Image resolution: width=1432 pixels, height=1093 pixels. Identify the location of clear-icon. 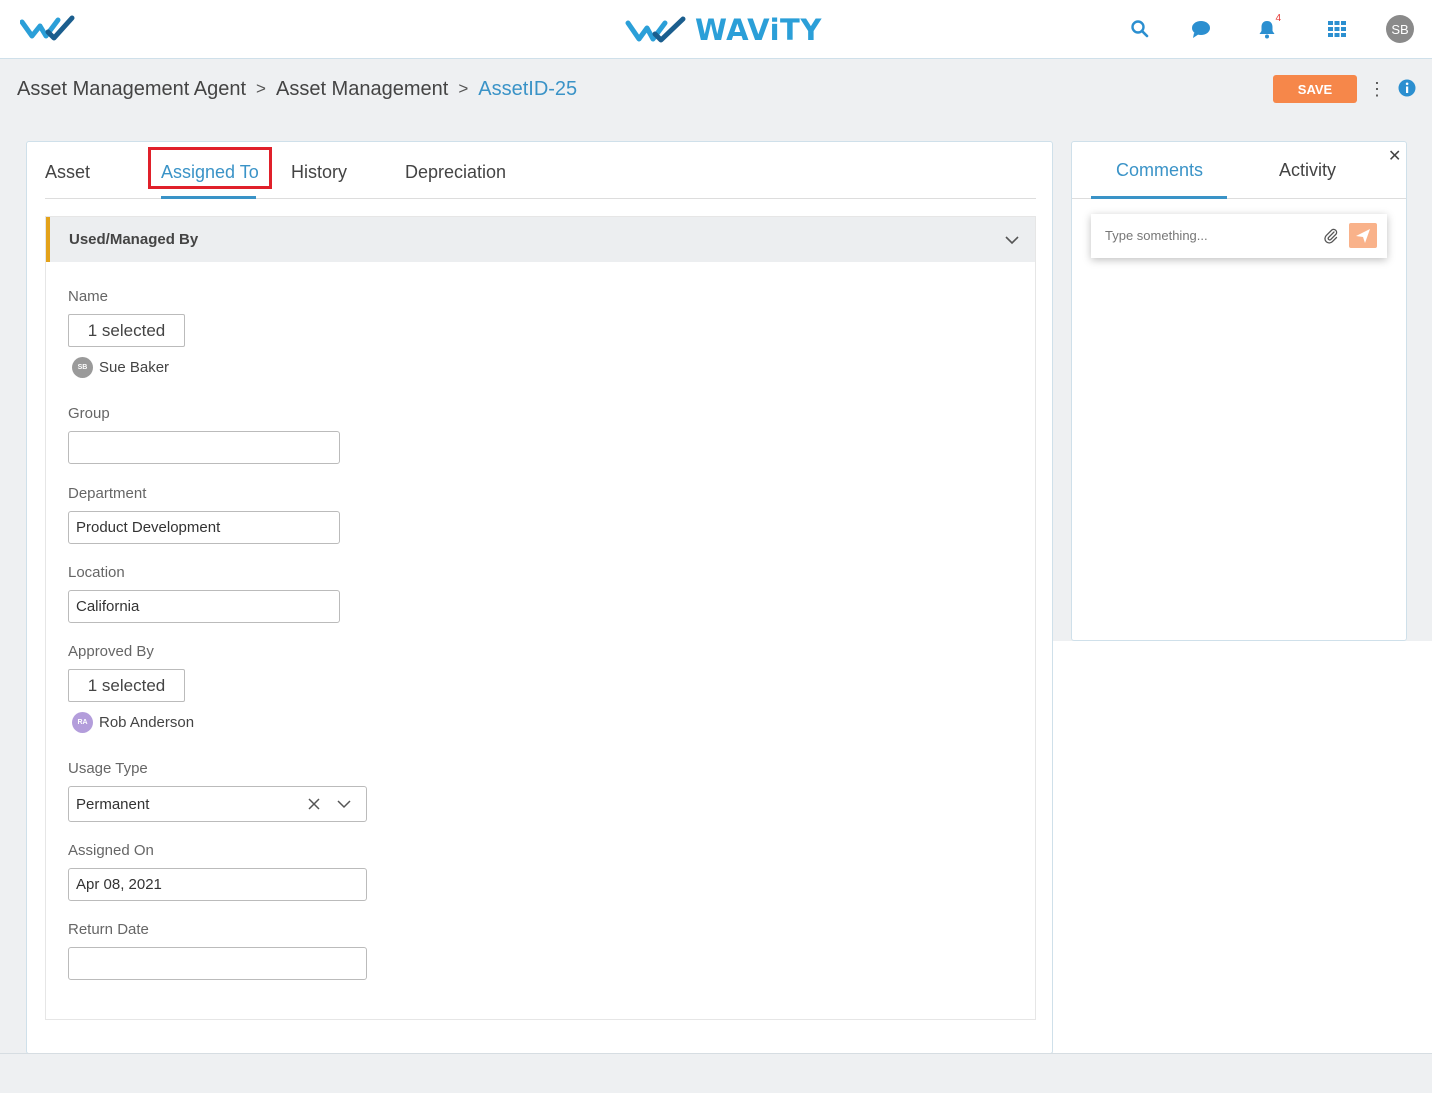
(314, 804).